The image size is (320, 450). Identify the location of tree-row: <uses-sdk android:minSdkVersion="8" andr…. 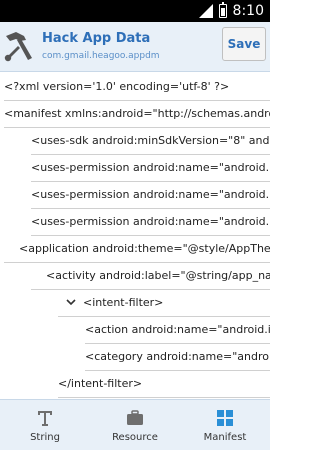
(135, 140).